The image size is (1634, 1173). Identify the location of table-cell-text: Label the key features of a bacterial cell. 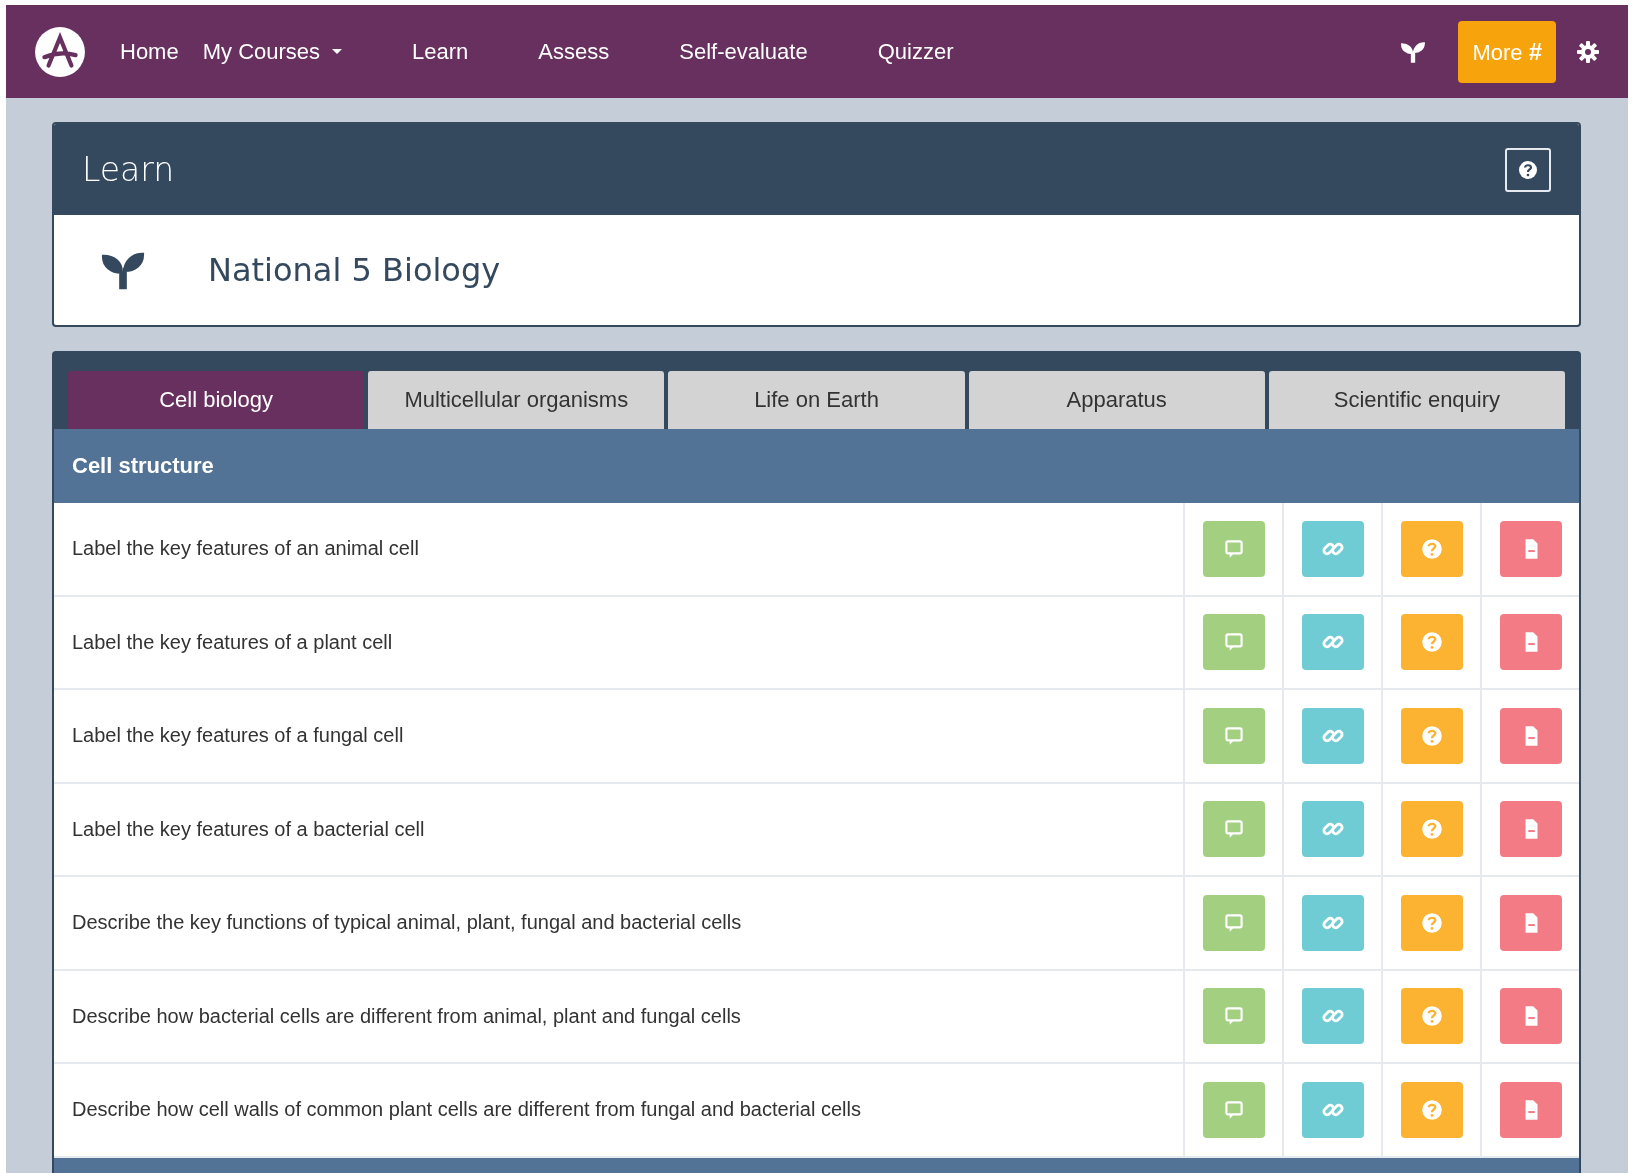
(248, 829).